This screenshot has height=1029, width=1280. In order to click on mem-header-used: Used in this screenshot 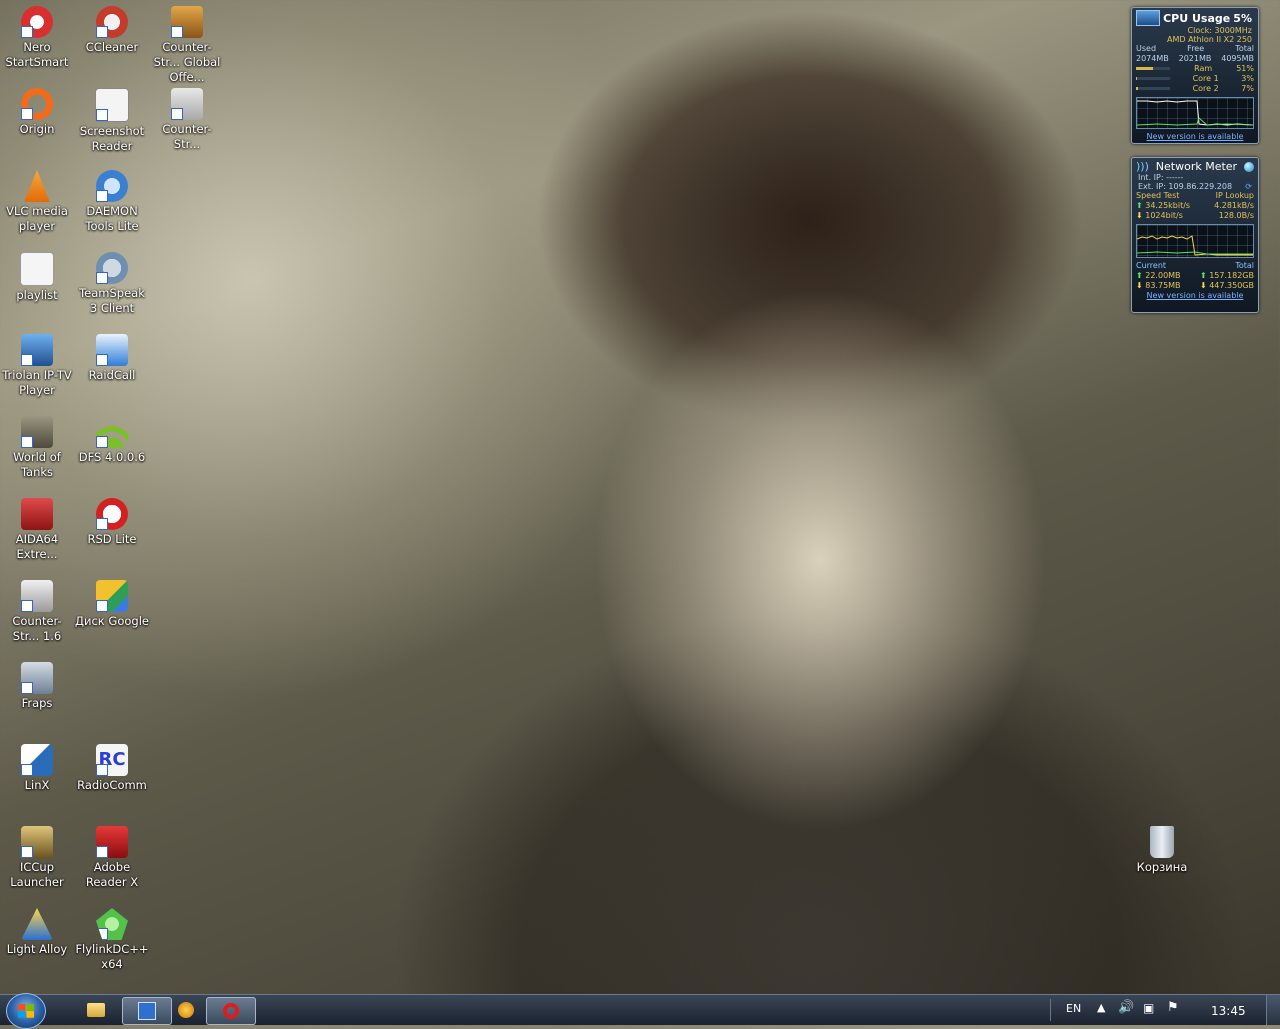, I will do `click(1146, 48)`.